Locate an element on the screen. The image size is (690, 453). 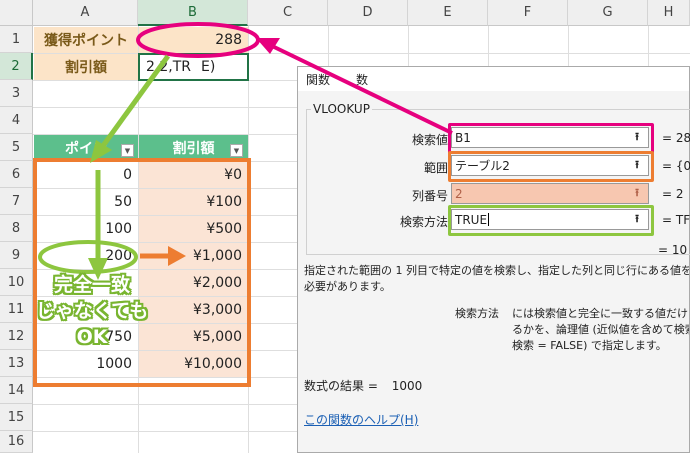
arg-result-col-index: = 2 is located at coordinates (673, 194).